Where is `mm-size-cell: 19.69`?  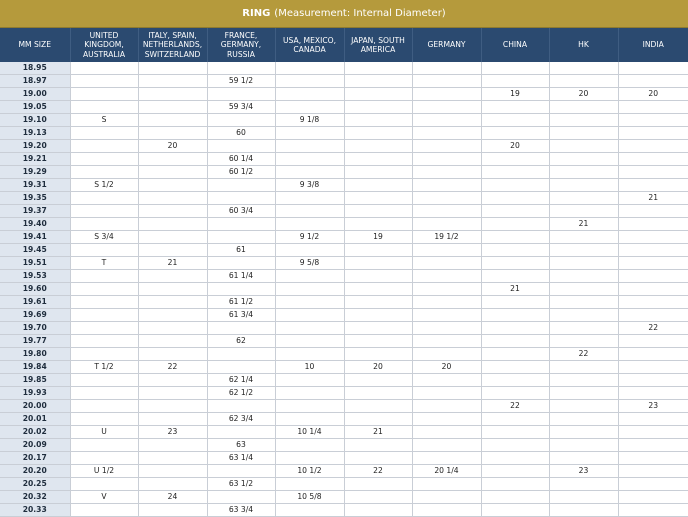 mm-size-cell: 19.69 is located at coordinates (35, 315).